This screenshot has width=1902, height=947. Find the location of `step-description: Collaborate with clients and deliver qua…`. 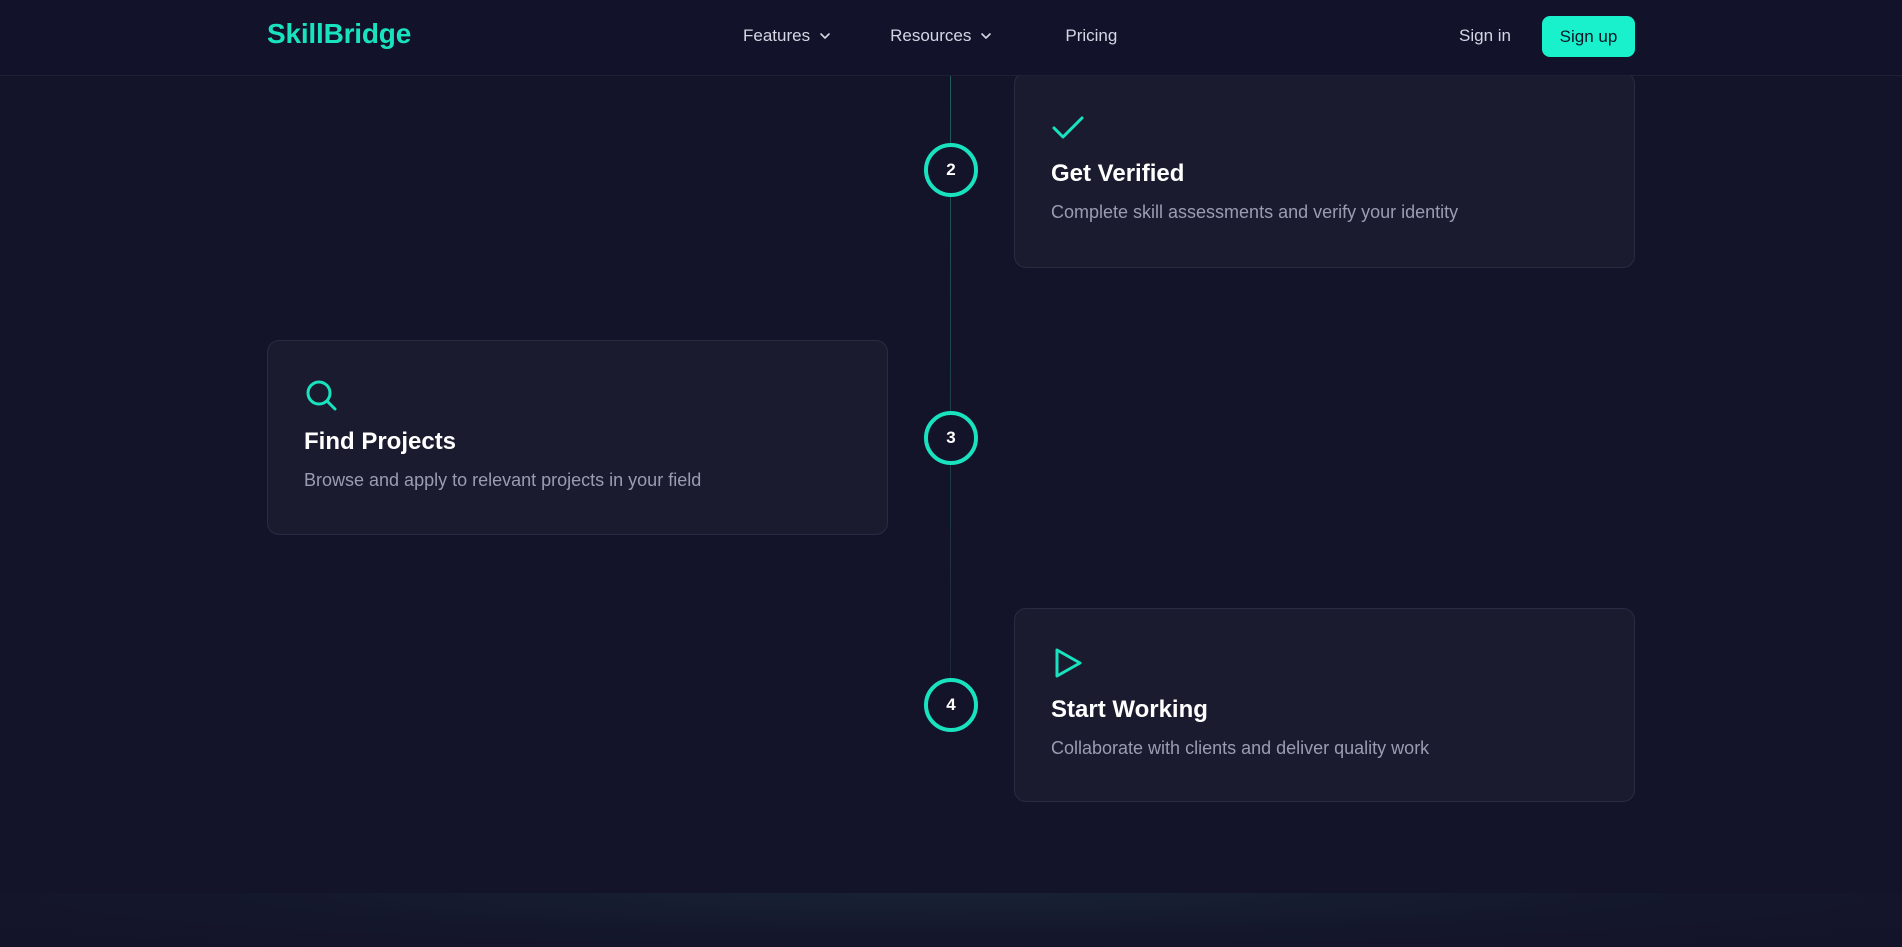

step-description: Collaborate with clients and deliver qua… is located at coordinates (1240, 748).